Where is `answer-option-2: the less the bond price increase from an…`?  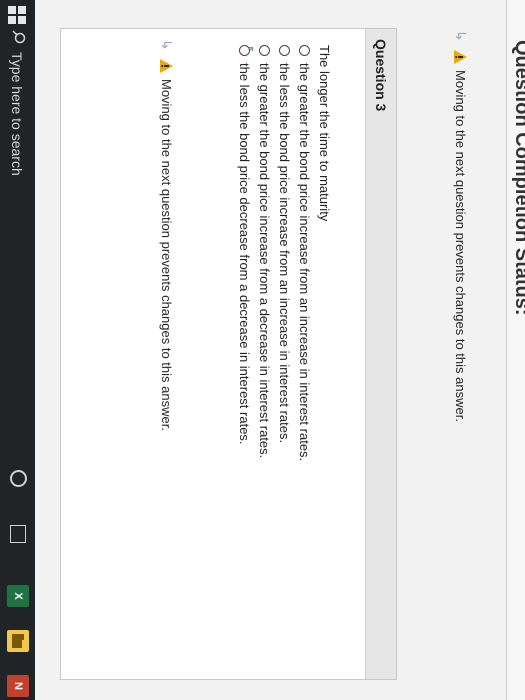 answer-option-2: the less the bond price increase from an… is located at coordinates (284, 244).